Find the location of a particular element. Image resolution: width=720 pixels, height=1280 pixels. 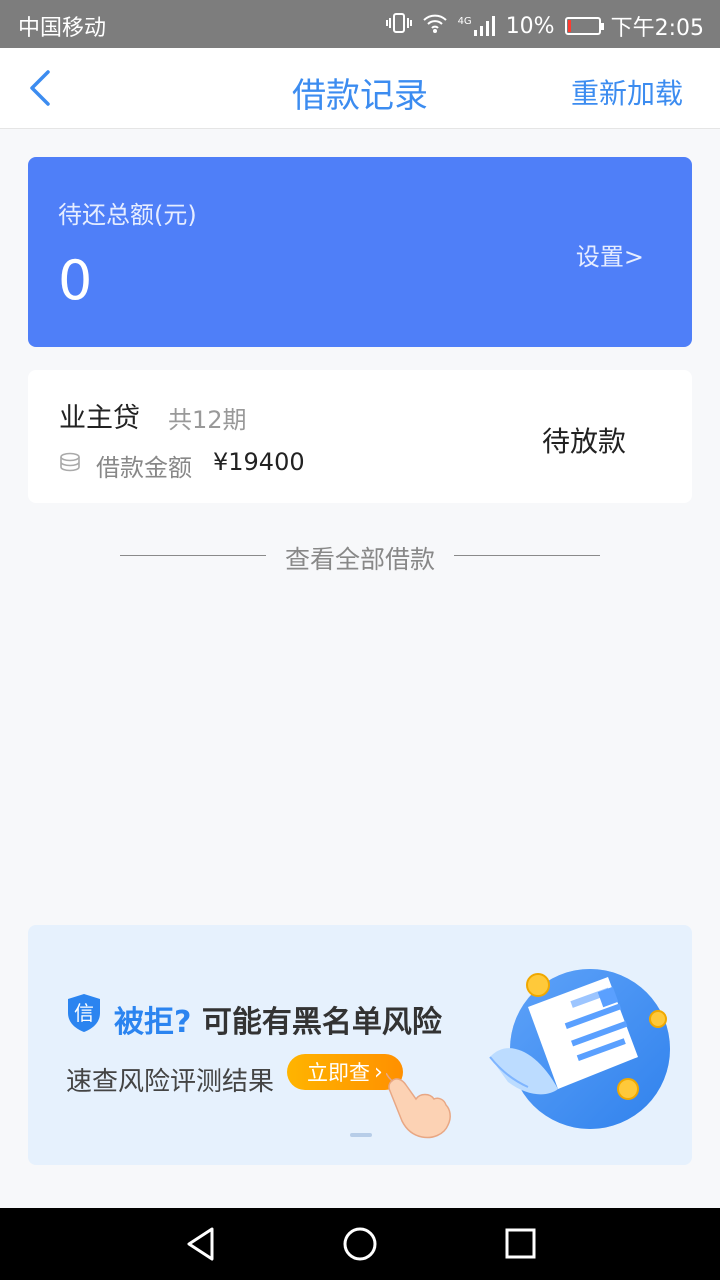

loan-status: 待放款 is located at coordinates (583, 441).